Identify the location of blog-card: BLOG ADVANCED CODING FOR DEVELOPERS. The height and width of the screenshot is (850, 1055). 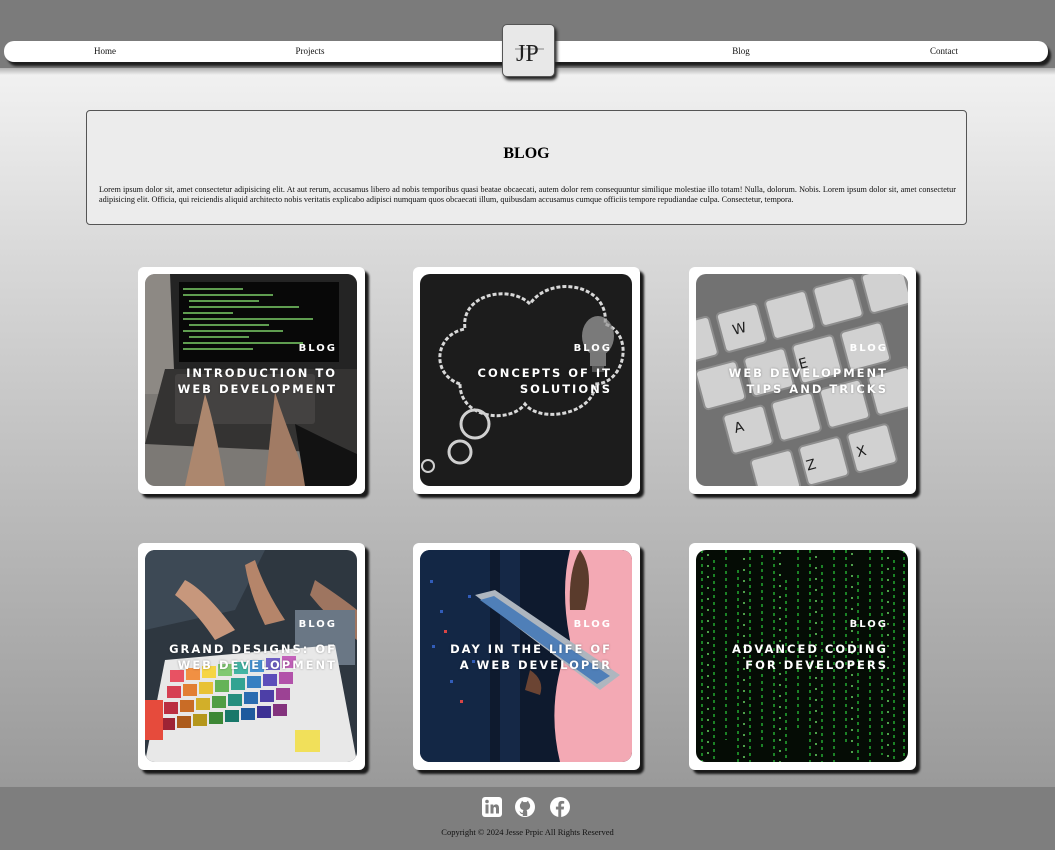
(802, 656).